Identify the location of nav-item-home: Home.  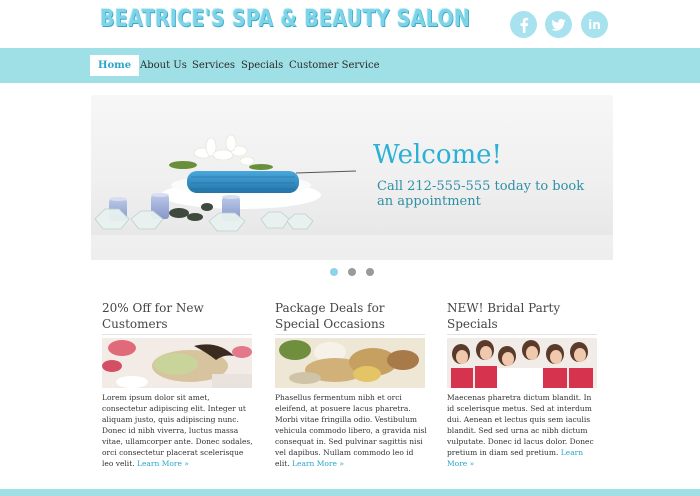
(115, 65).